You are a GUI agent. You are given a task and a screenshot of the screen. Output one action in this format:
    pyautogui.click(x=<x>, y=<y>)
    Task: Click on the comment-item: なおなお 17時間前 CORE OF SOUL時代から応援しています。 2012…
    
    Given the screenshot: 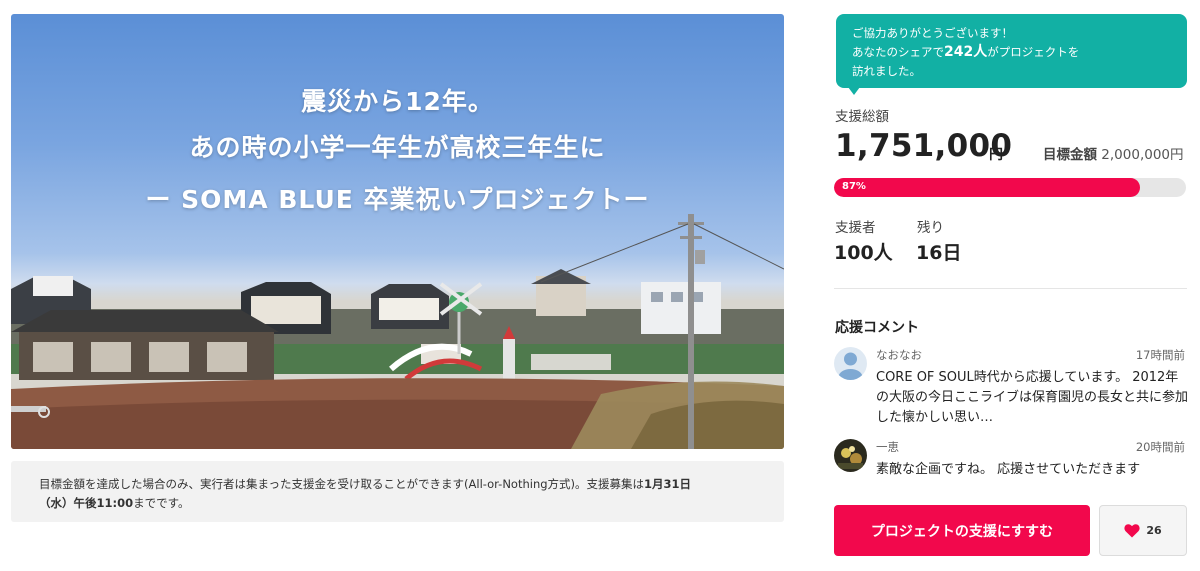 What is the action you would take?
    pyautogui.click(x=1011, y=387)
    